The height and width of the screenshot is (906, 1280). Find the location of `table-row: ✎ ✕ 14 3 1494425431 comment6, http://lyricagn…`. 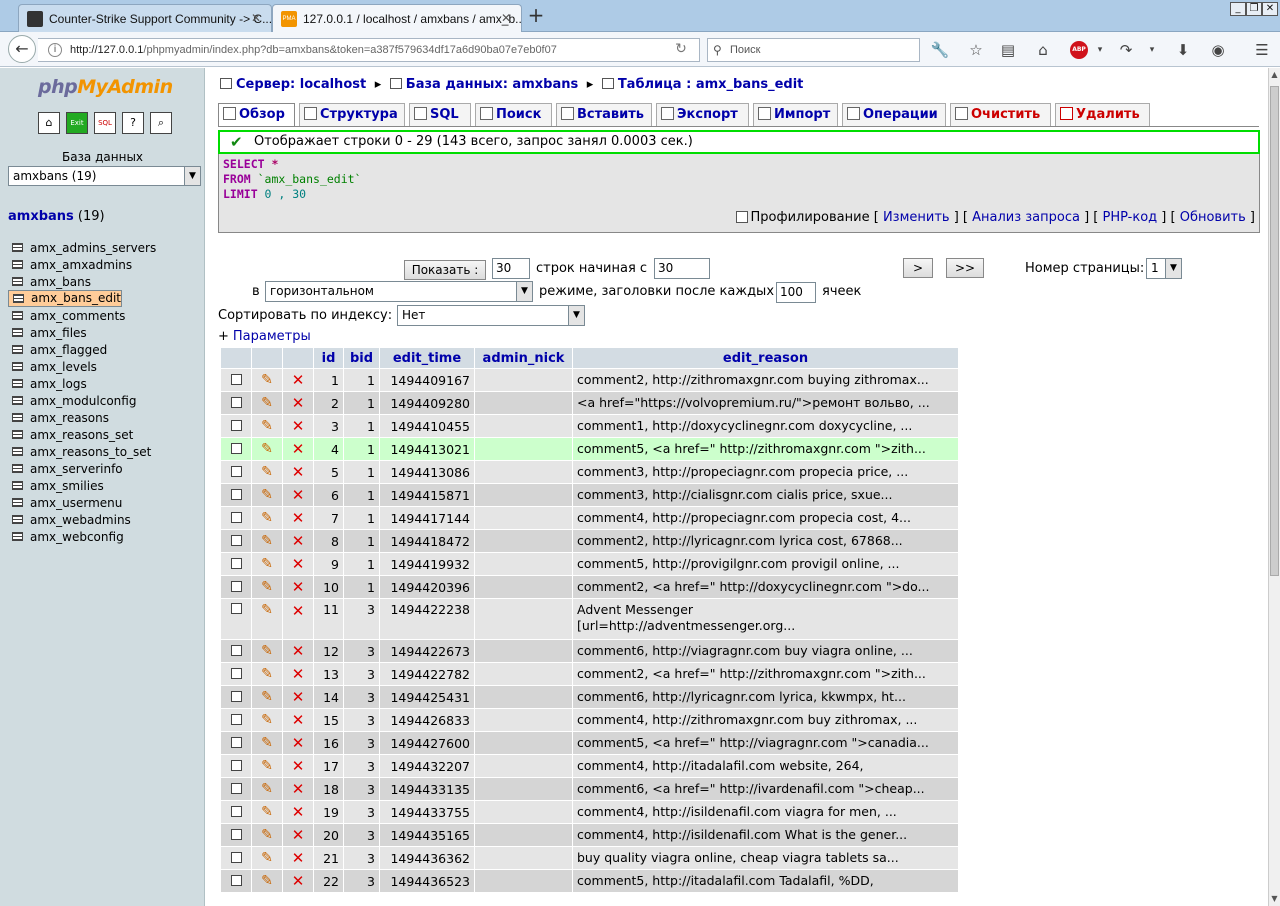

table-row: ✎ ✕ 14 3 1494425431 comment6, http://lyricagn… is located at coordinates (589, 697).